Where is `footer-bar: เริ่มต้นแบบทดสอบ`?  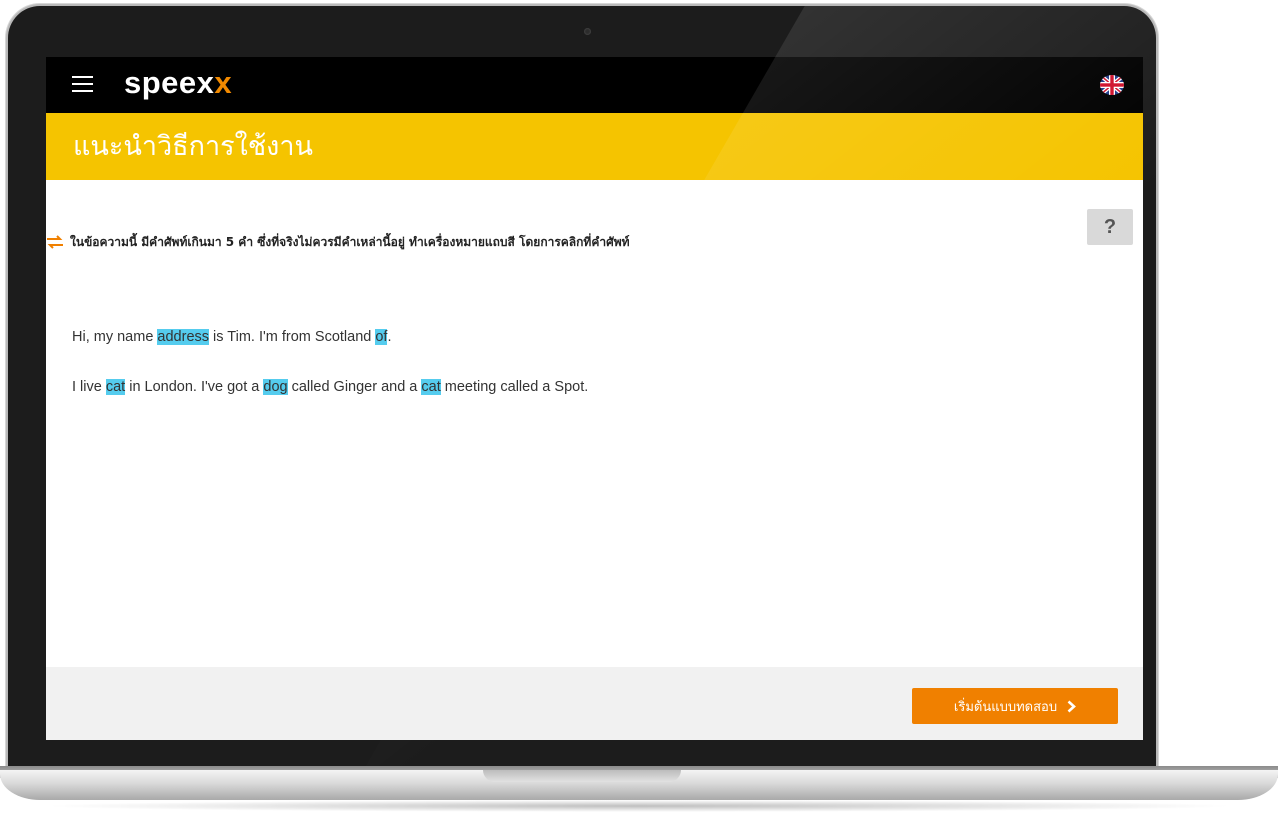 footer-bar: เริ่มต้นแบบทดสอบ is located at coordinates (594, 703).